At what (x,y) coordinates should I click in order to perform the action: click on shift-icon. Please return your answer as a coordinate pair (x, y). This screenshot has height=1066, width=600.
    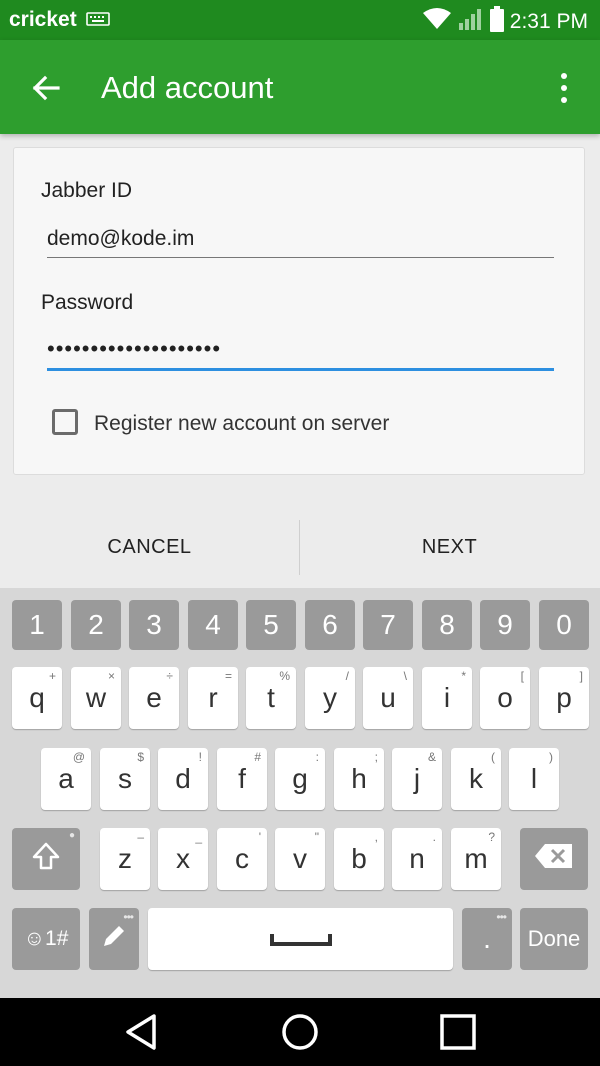
    Looking at the image, I should click on (46, 859).